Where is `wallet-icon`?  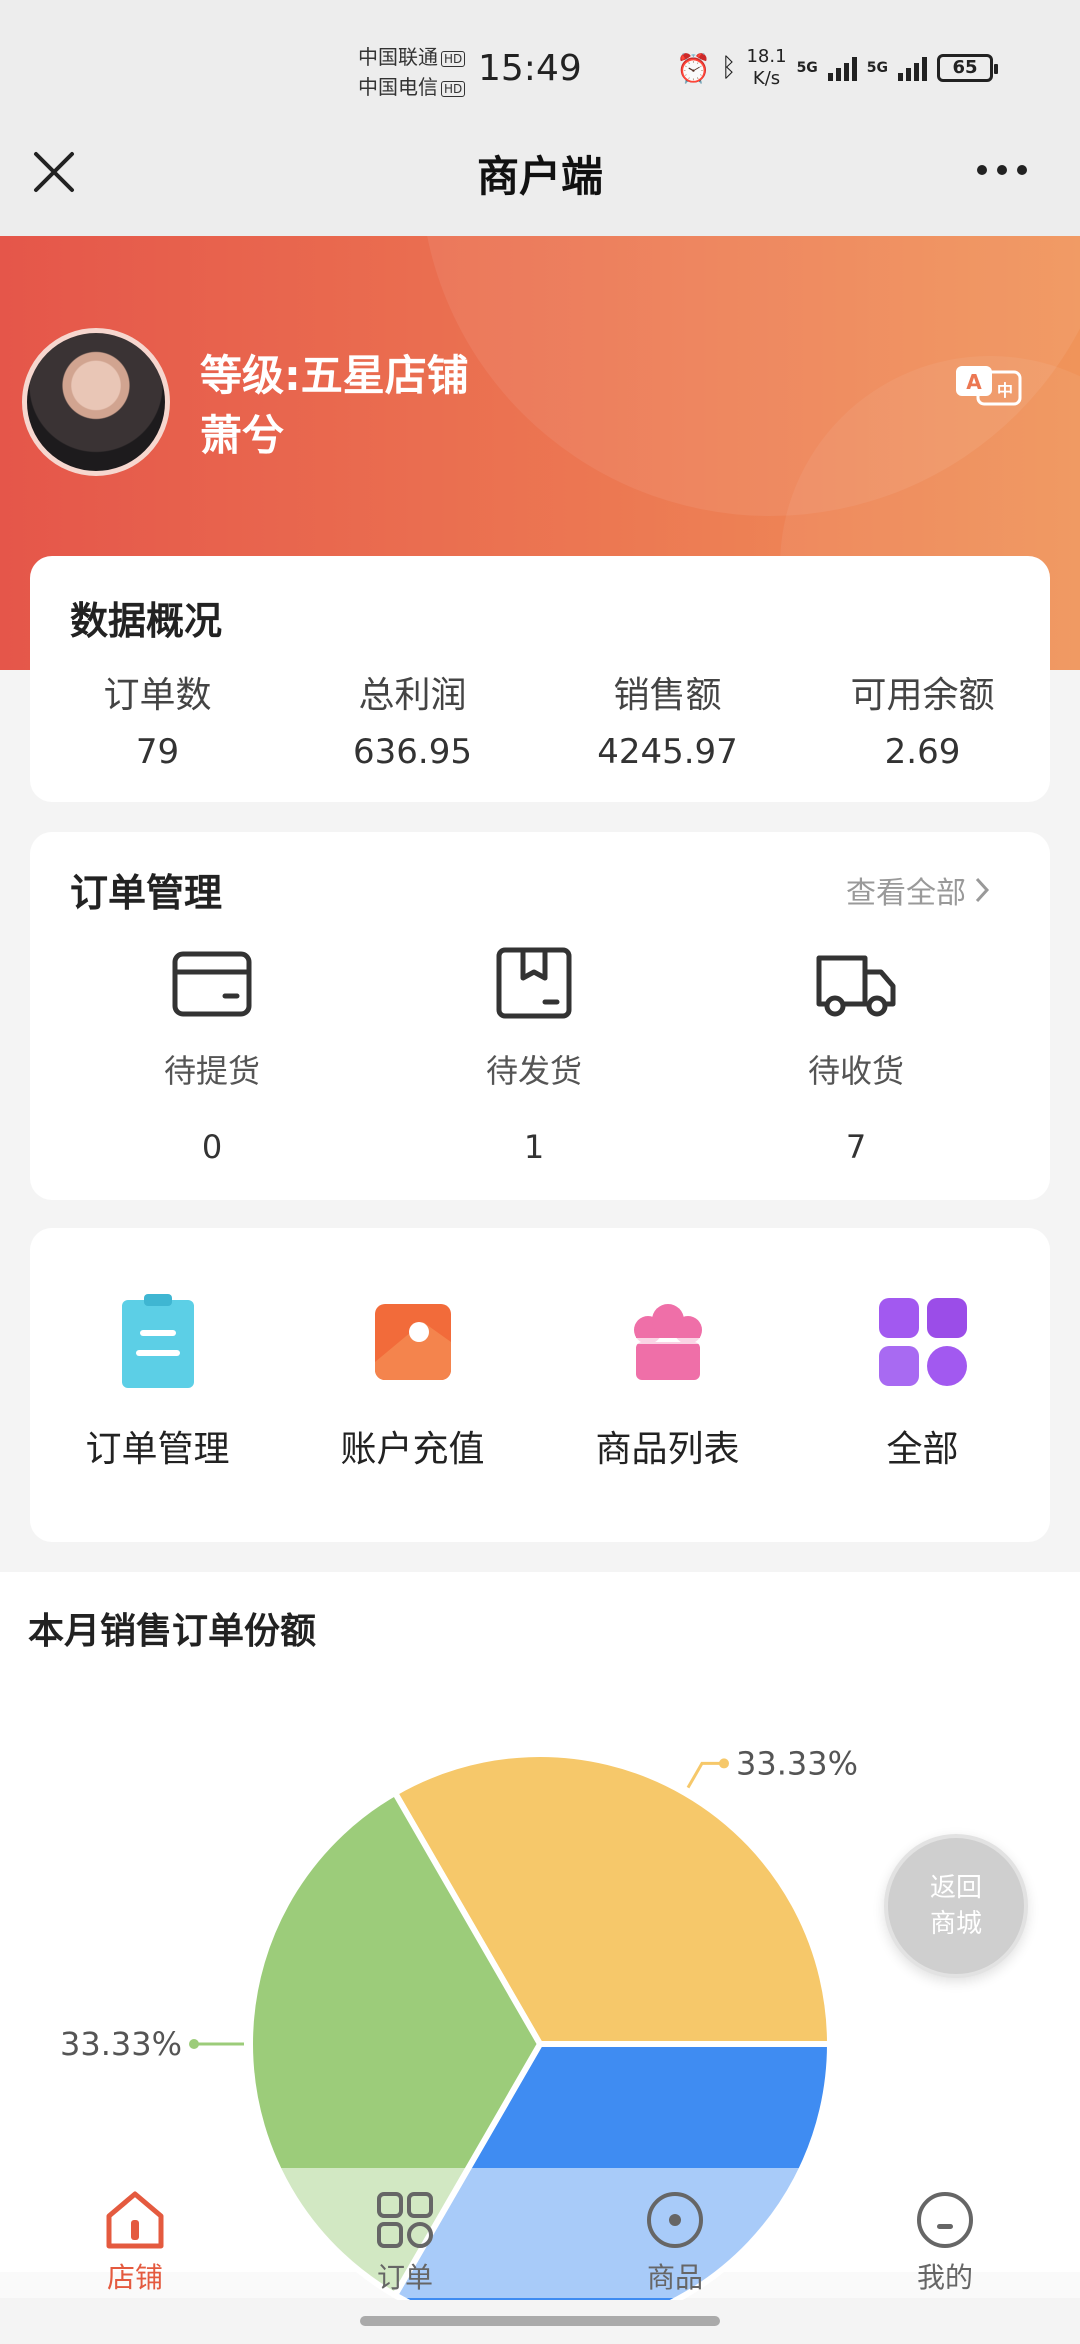
wallet-icon is located at coordinates (212, 984).